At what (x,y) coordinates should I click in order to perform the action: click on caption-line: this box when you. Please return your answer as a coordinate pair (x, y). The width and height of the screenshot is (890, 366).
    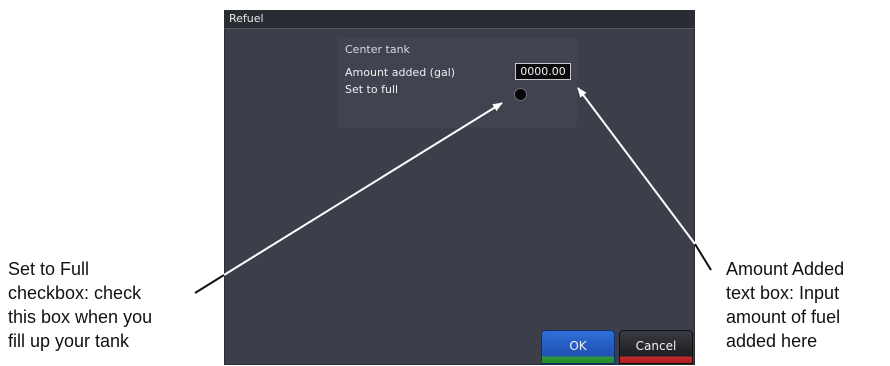
    Looking at the image, I should click on (80, 317).